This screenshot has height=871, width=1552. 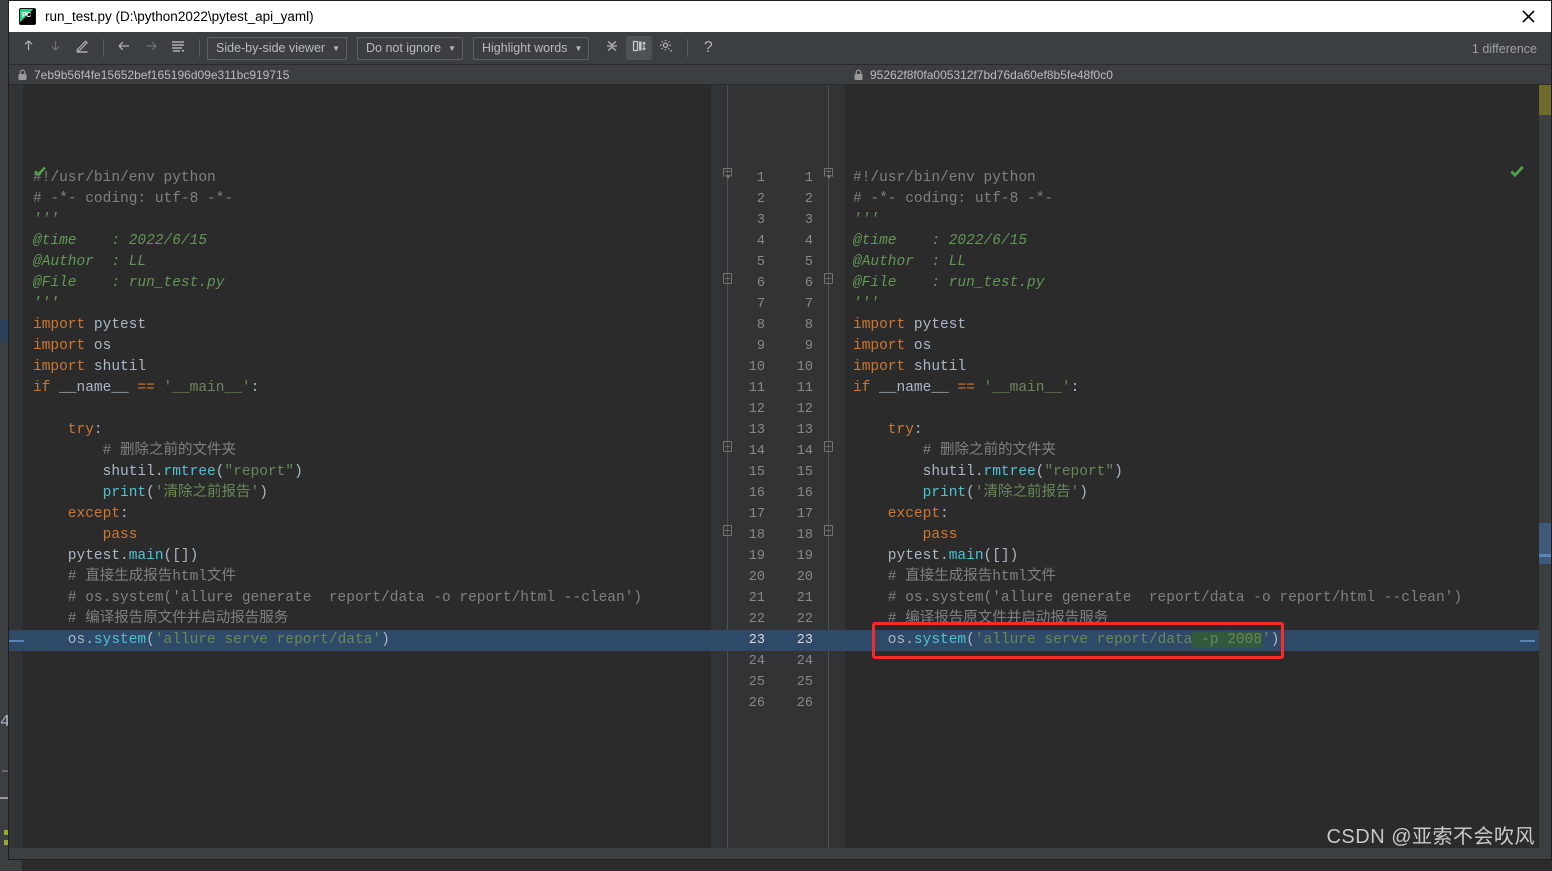 I want to click on ignore-policy-select: Do not ignore ▼, so click(x=410, y=48).